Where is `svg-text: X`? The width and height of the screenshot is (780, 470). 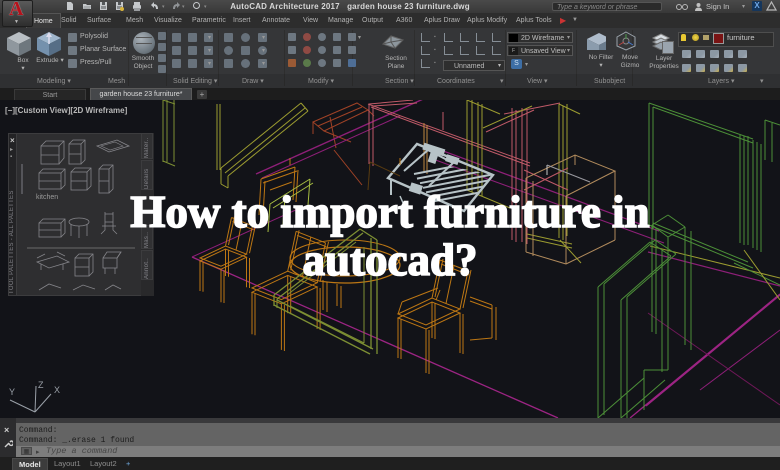
svg-text: X is located at coordinates (57, 390).